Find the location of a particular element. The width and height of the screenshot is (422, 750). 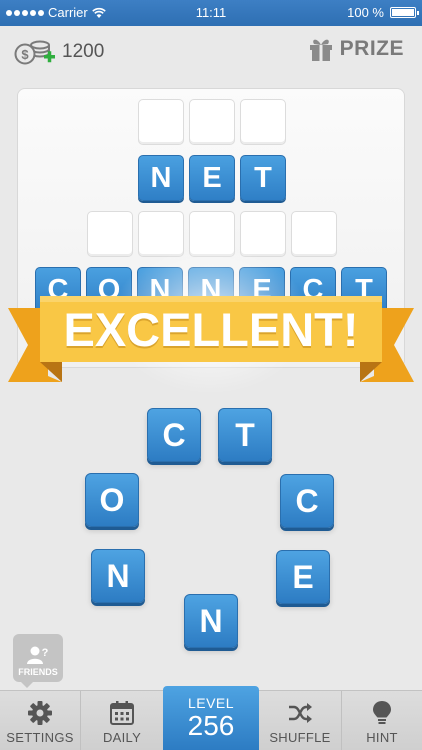

lightbulb-icon is located at coordinates (382, 712).